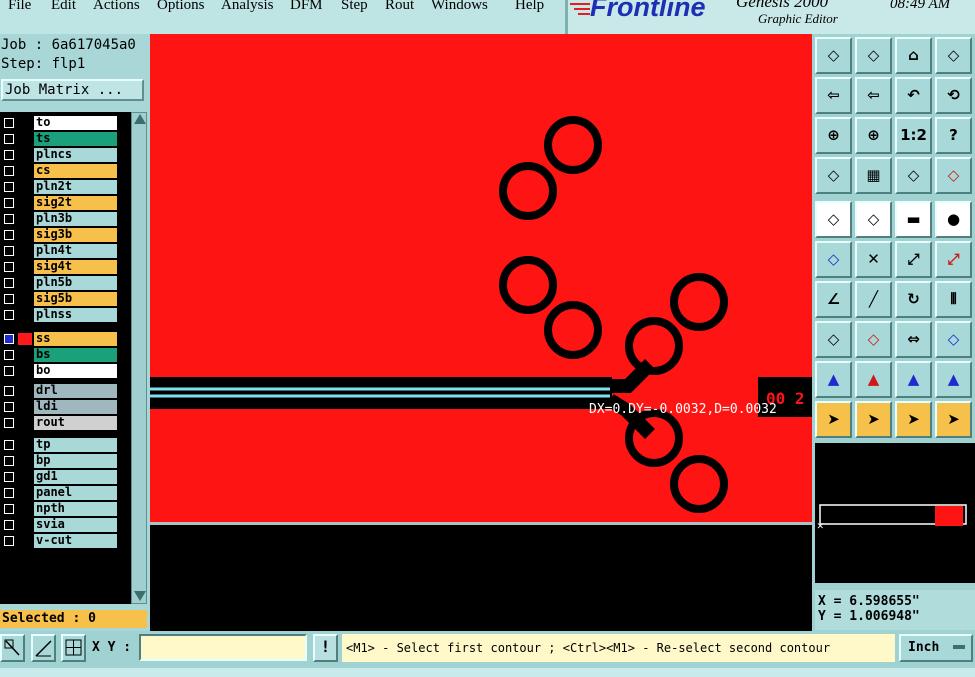 Image resolution: width=975 pixels, height=677 pixels. I want to click on layer-row-pln3b: pln3b, so click(65, 219).